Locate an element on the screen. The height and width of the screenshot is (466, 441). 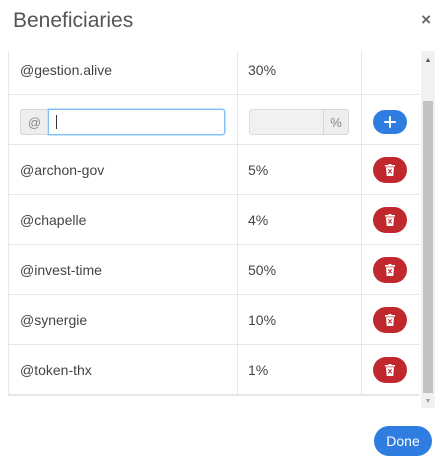
add-beneficiary-row: @ % is located at coordinates (214, 120).